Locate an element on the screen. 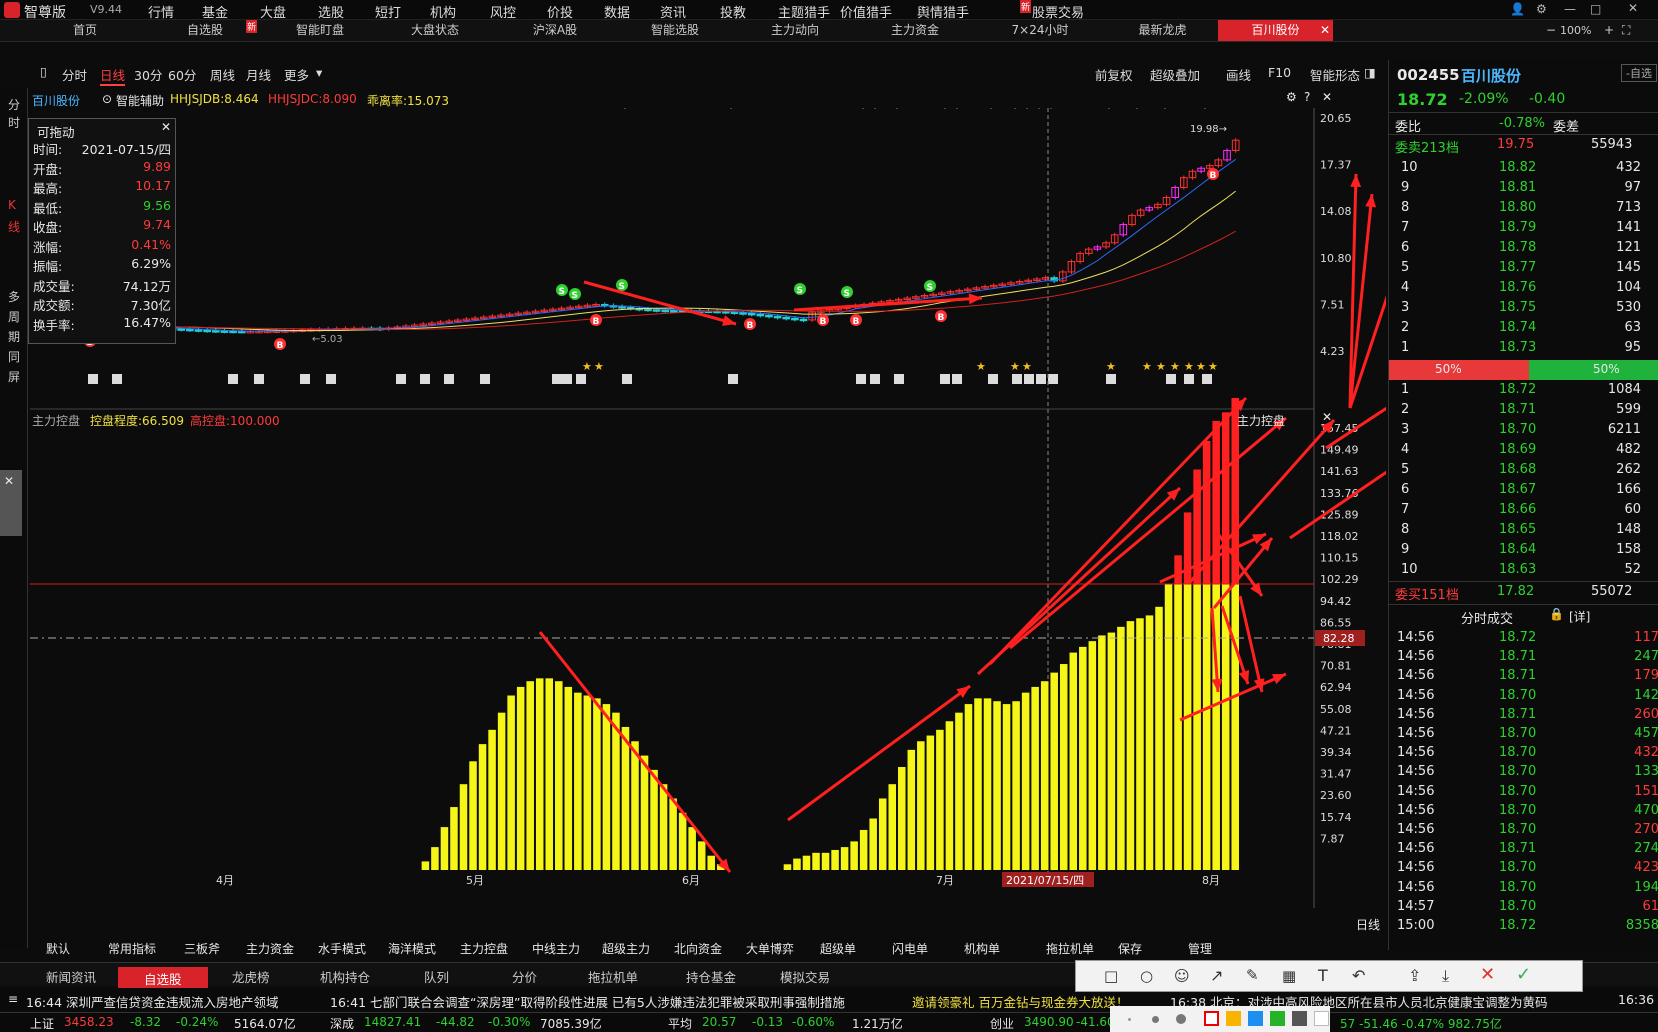  indicator-tab-14: 拖拉机单 is located at coordinates (1070, 948).